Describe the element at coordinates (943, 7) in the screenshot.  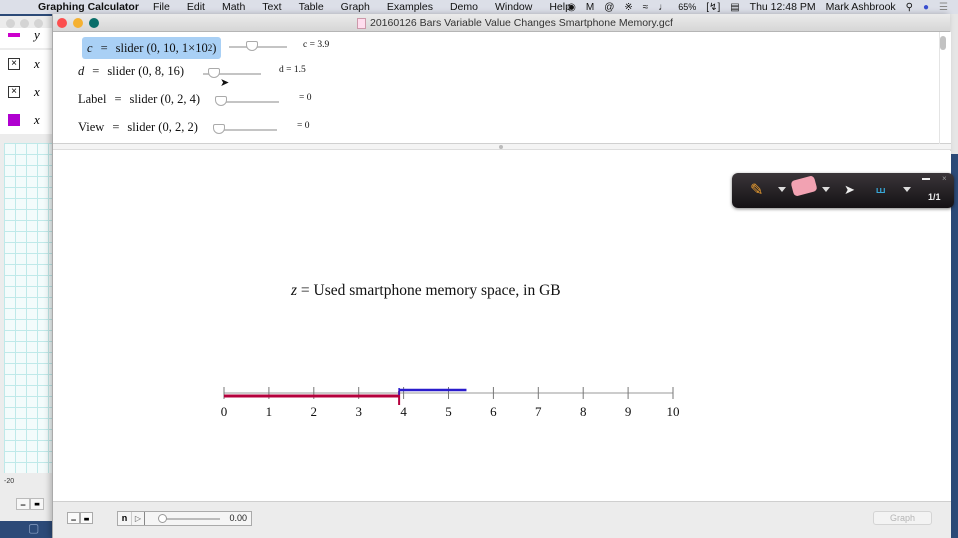
I see `notification-center-icon: ☰` at that location.